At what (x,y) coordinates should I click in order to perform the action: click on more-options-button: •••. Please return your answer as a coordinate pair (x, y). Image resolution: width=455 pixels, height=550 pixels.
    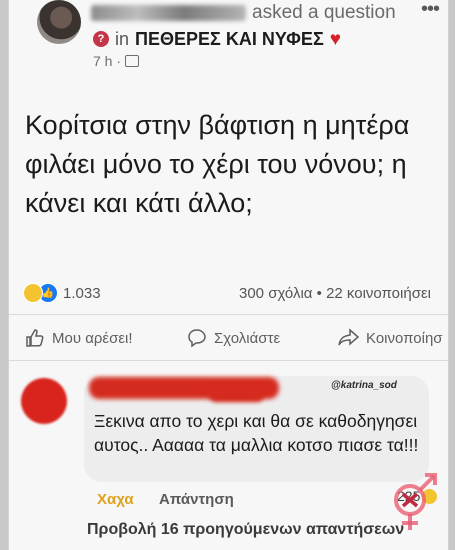
    Looking at the image, I should click on (430, 10).